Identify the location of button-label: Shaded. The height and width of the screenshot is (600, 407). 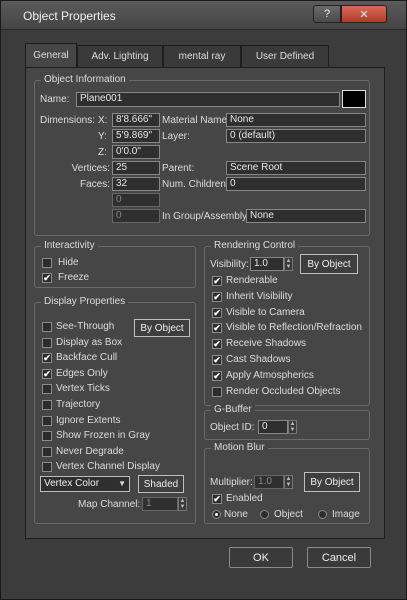
(161, 484).